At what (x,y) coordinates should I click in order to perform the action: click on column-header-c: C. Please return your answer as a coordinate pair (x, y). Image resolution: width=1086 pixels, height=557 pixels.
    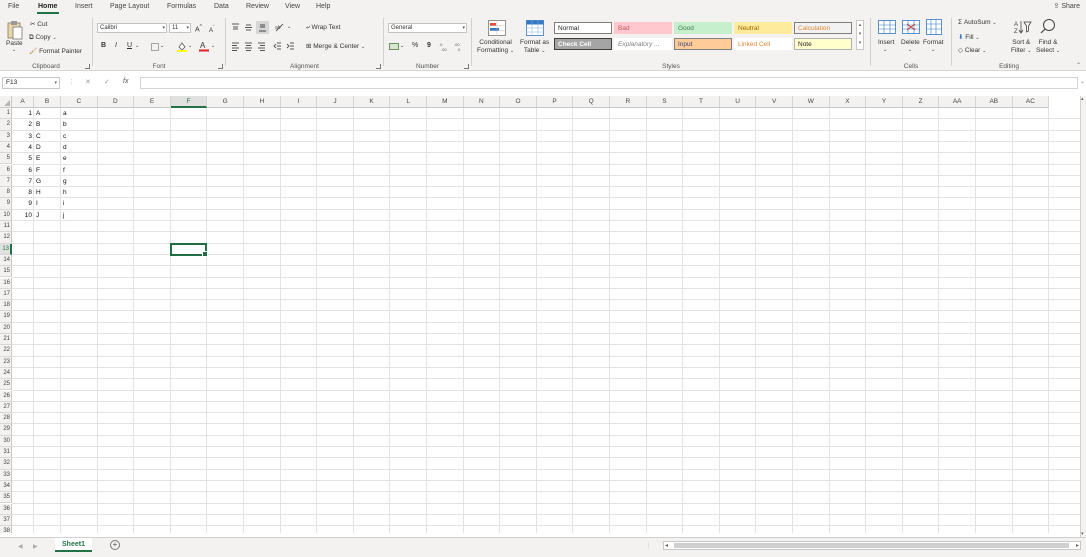
    Looking at the image, I should click on (79, 102).